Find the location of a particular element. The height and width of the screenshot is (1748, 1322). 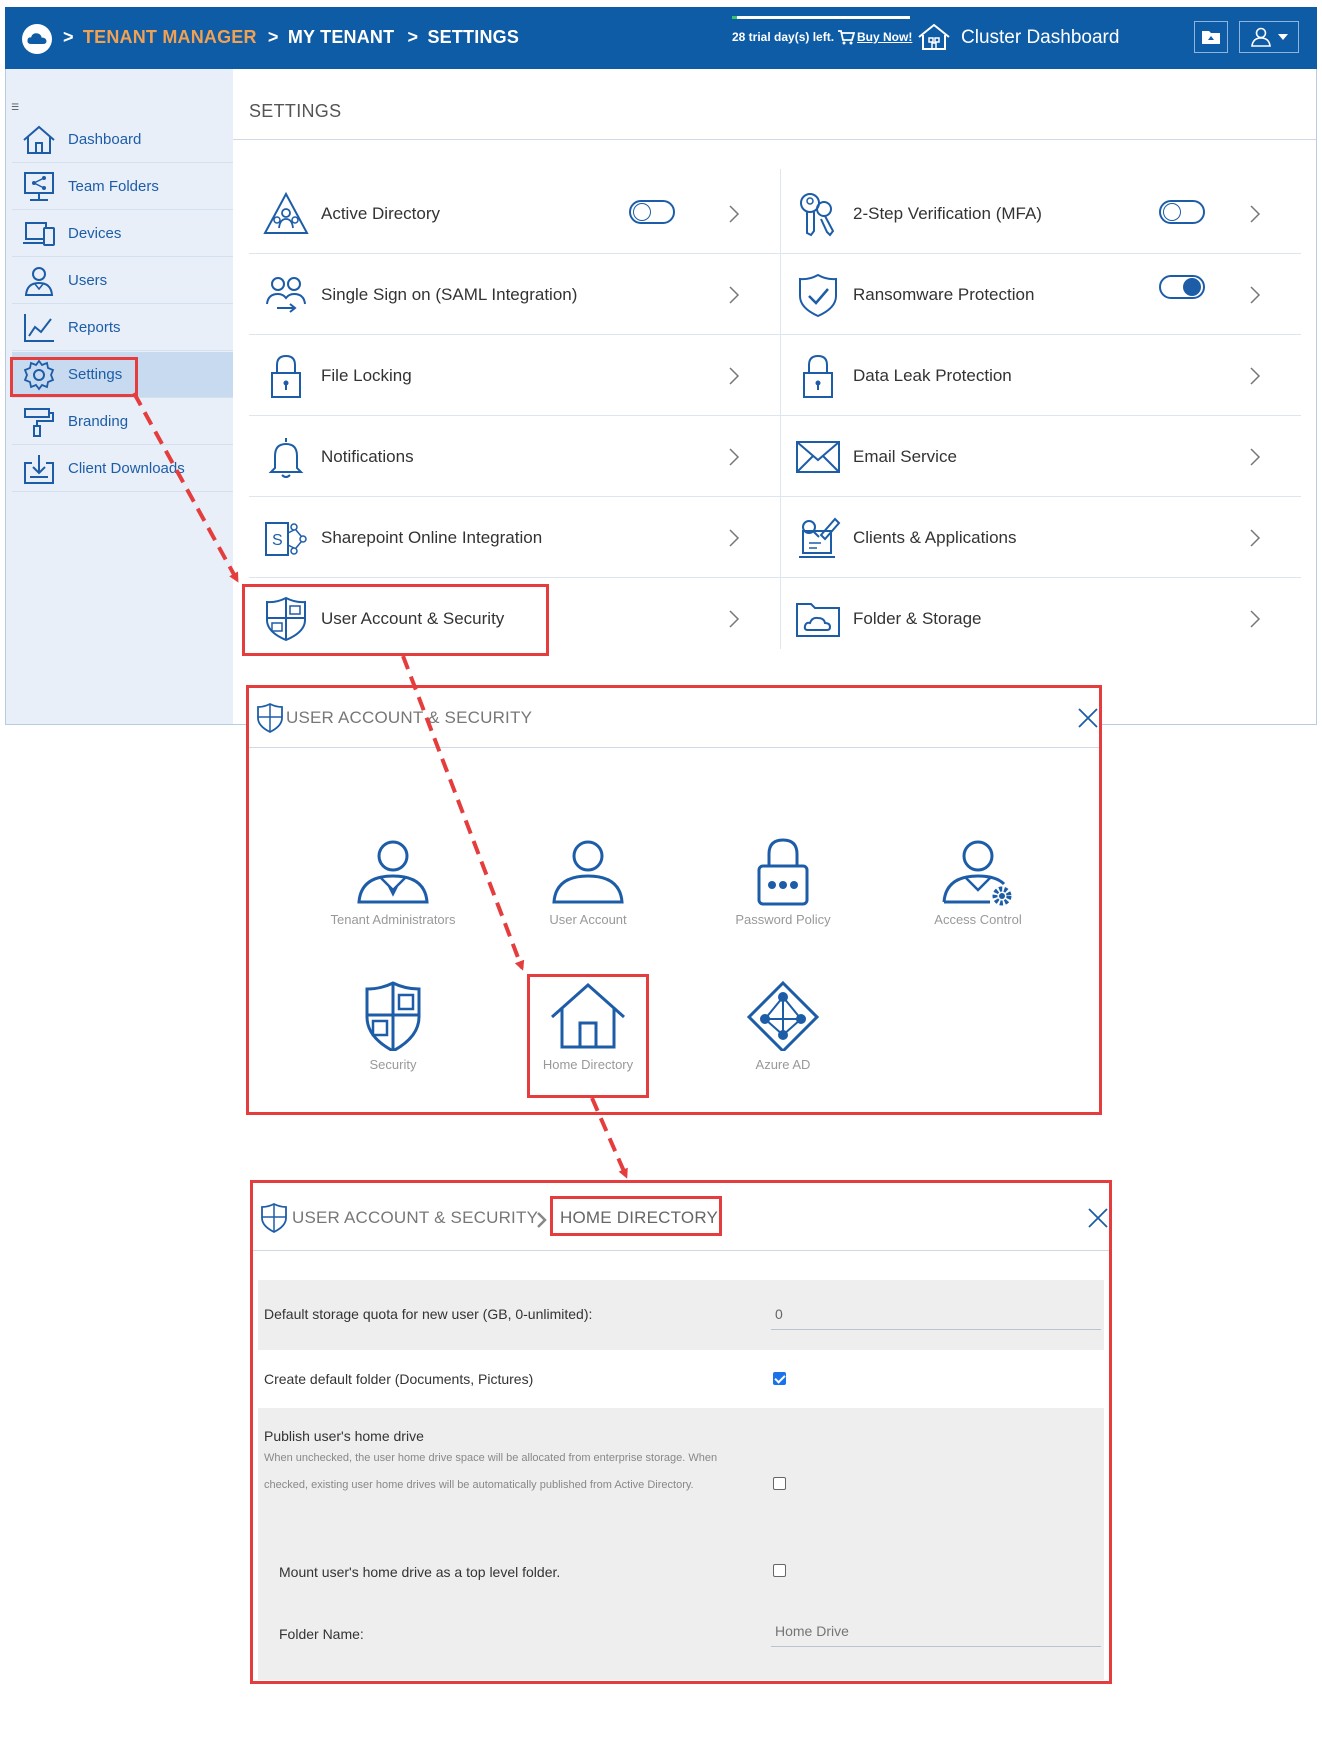

trial-progress-fill is located at coordinates (735, 17).